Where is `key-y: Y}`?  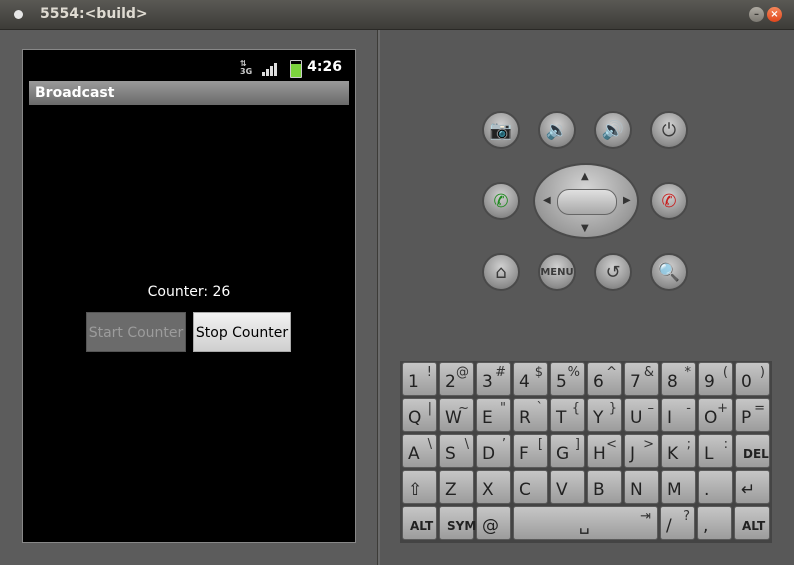
key-y: Y} is located at coordinates (604, 415).